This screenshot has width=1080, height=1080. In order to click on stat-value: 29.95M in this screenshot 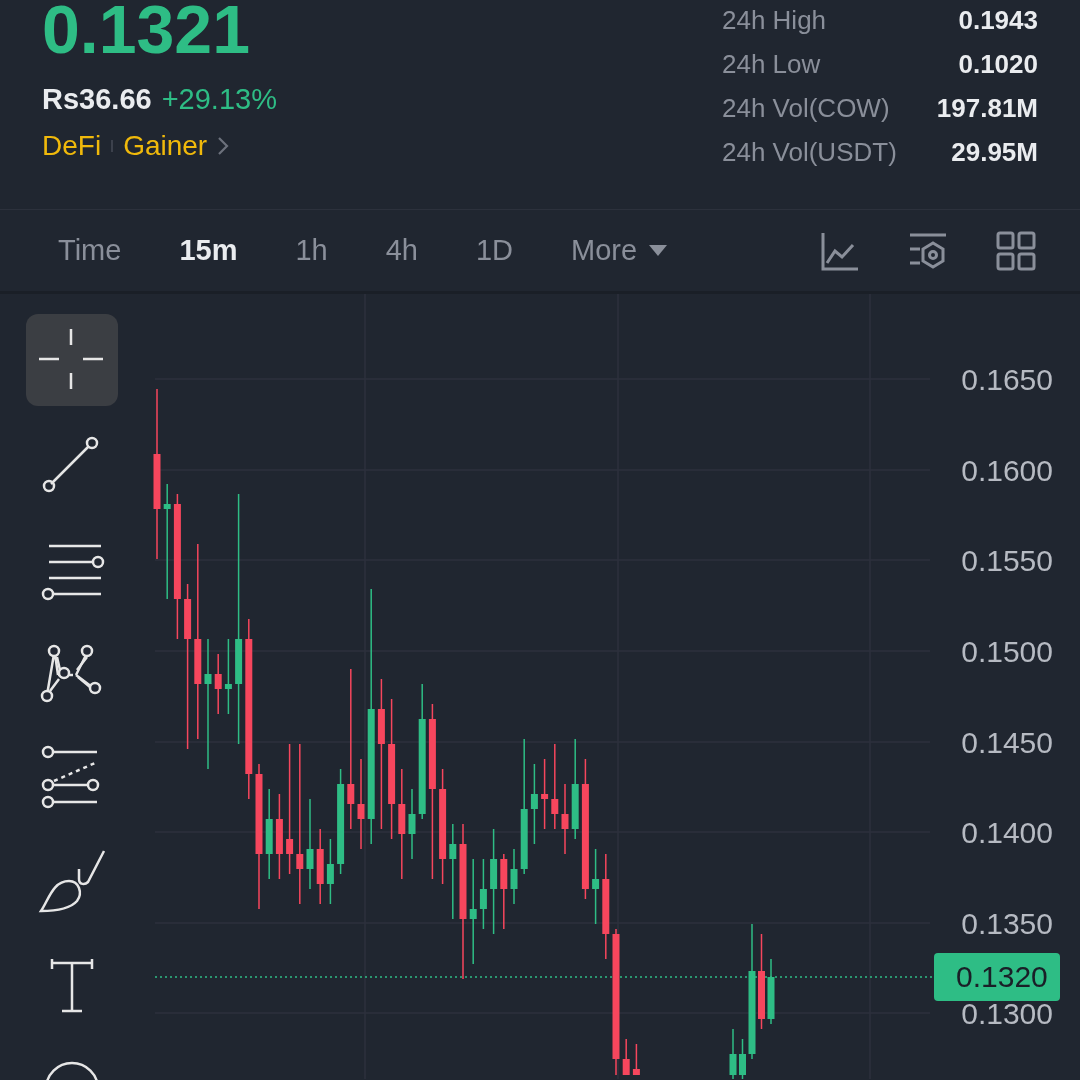, I will do `click(994, 152)`.